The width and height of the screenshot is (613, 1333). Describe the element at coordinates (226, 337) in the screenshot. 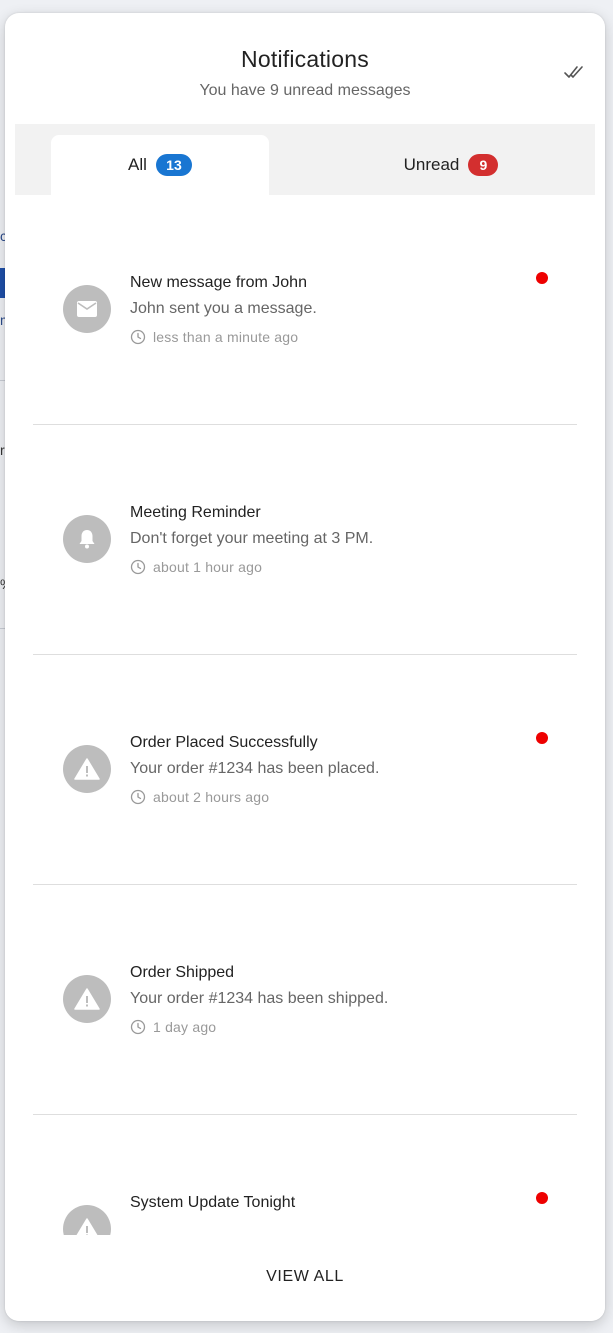

I see `notification-time-text: less than a minute ago` at that location.